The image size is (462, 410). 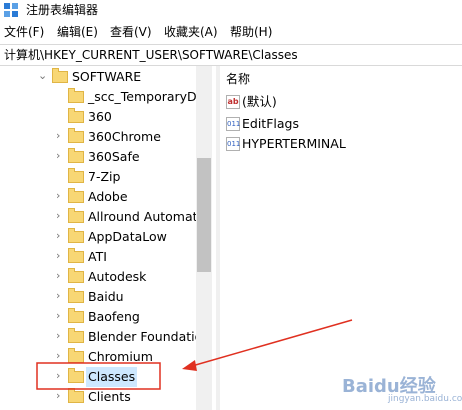 What do you see at coordinates (24, 32) in the screenshot?
I see `menu-file: 文件(F)` at bounding box center [24, 32].